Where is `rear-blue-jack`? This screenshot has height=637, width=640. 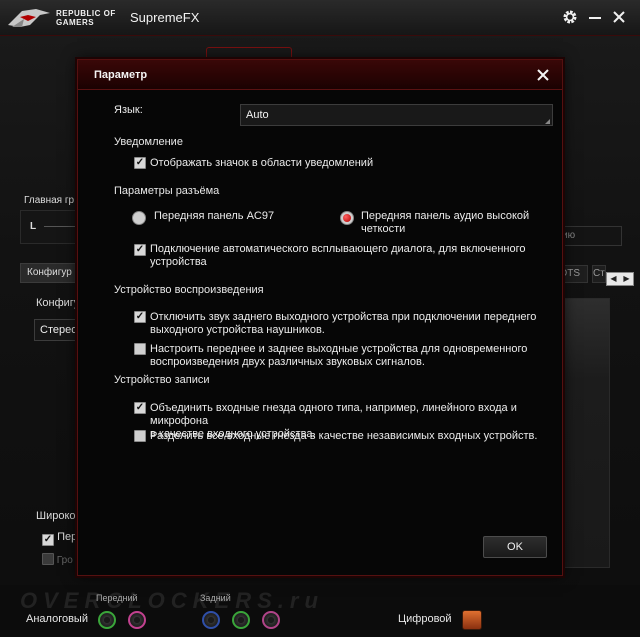 rear-blue-jack is located at coordinates (211, 620).